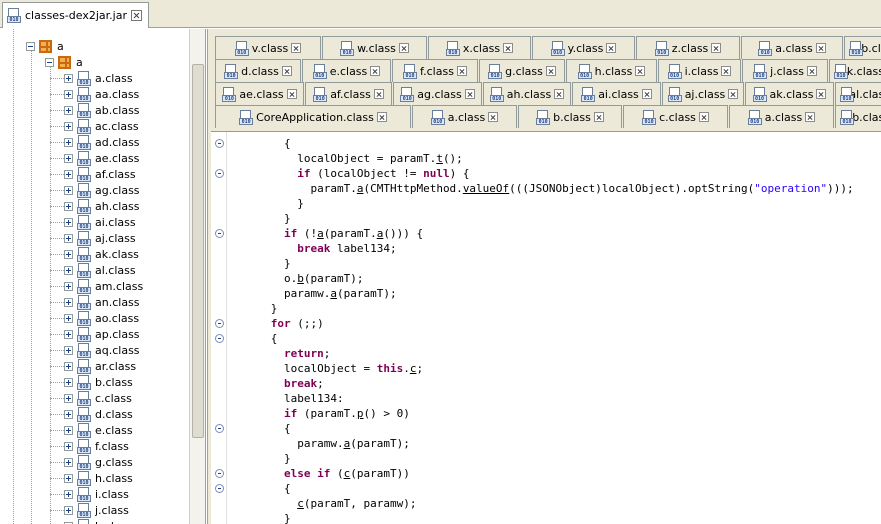  Describe the element at coordinates (347, 158) in the screenshot. I see `code-line: localObject = paramT.t();` at that location.